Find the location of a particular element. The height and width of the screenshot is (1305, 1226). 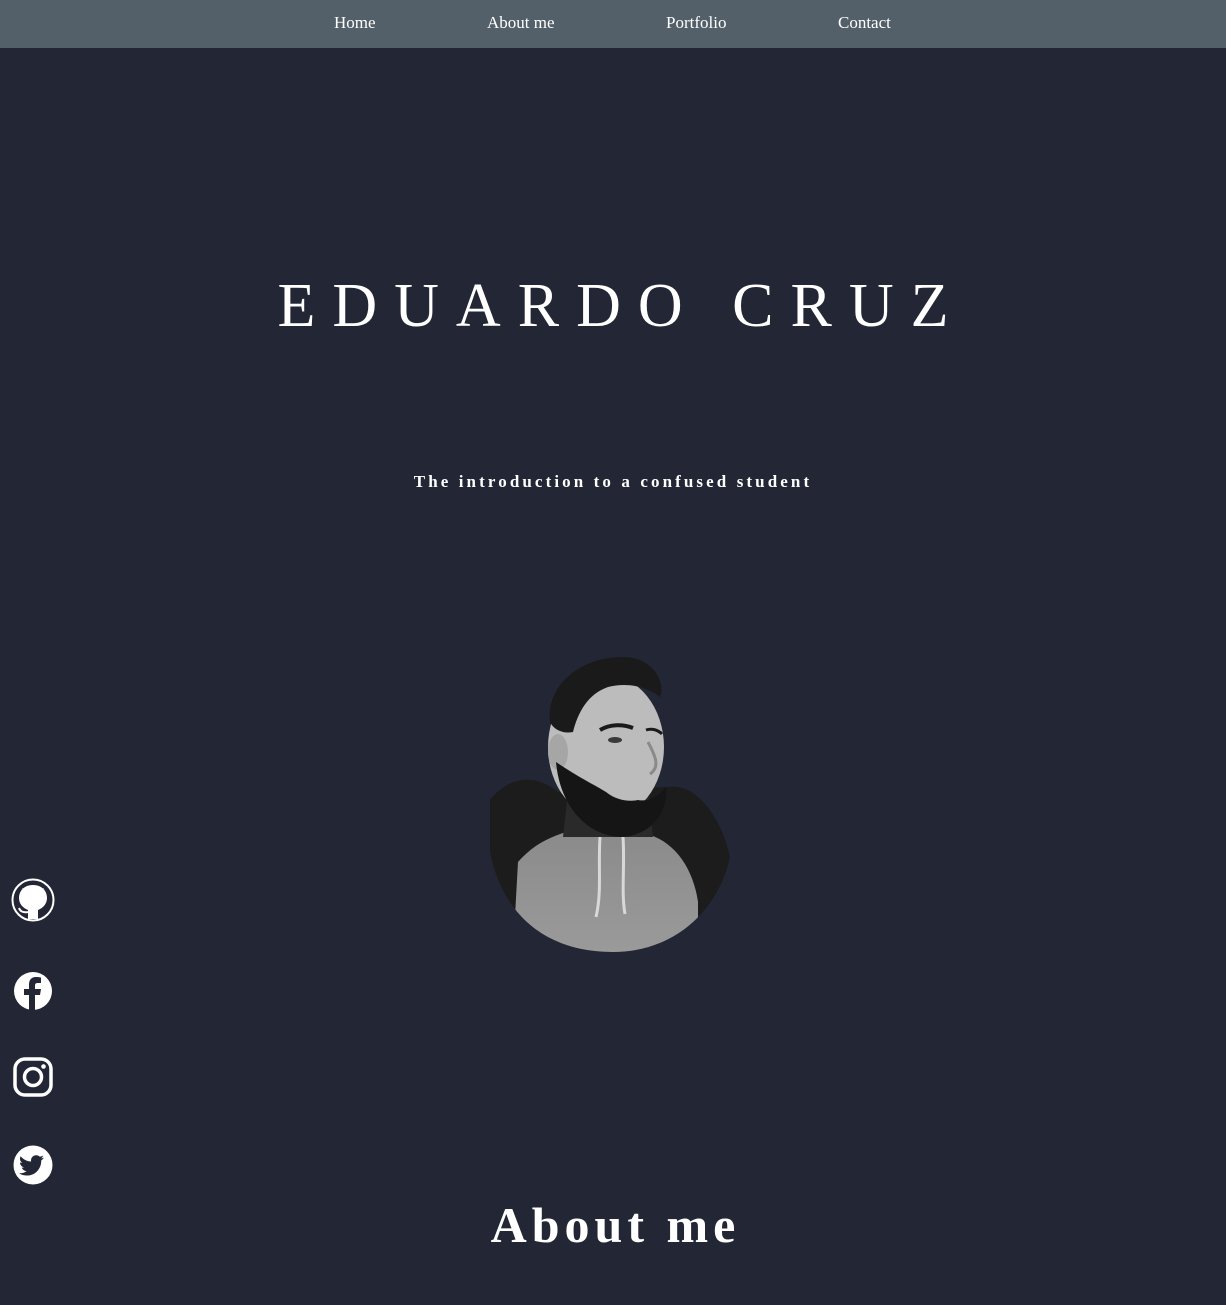

about-me-heading: About me is located at coordinates (615, 1225).